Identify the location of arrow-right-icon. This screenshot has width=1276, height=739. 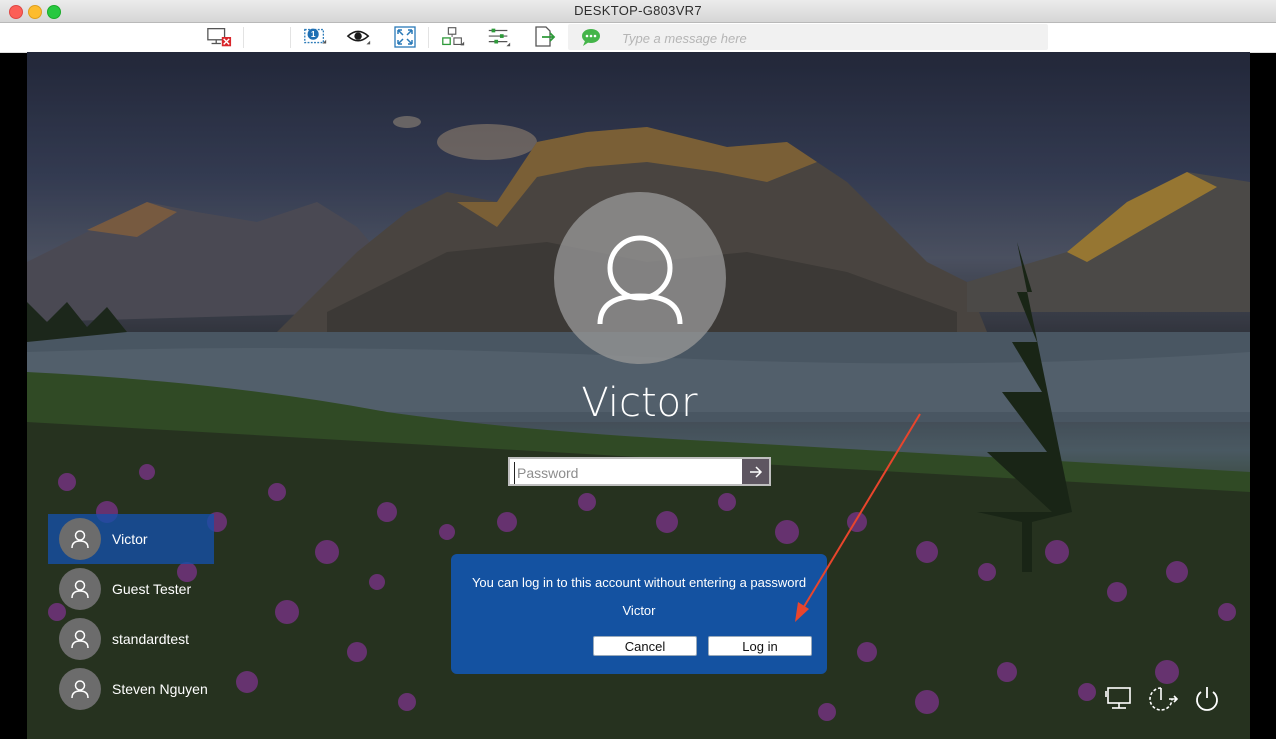
(755, 471).